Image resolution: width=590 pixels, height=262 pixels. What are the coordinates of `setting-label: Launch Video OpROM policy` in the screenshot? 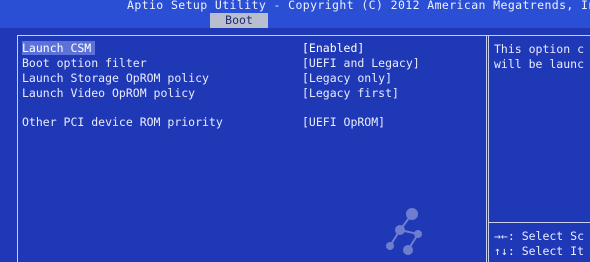 It's located at (109, 93).